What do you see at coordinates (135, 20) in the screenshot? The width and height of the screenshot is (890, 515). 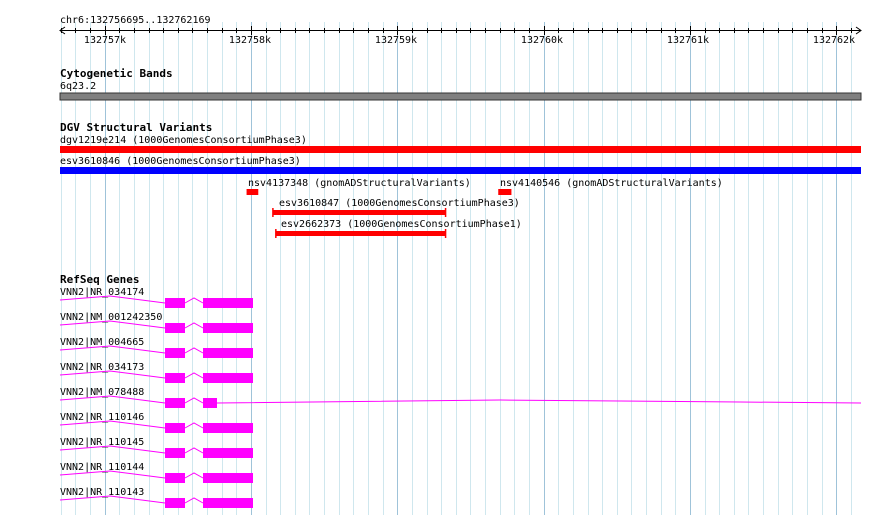 I see `coordinate-label: chr6:132756695..132762169` at bounding box center [135, 20].